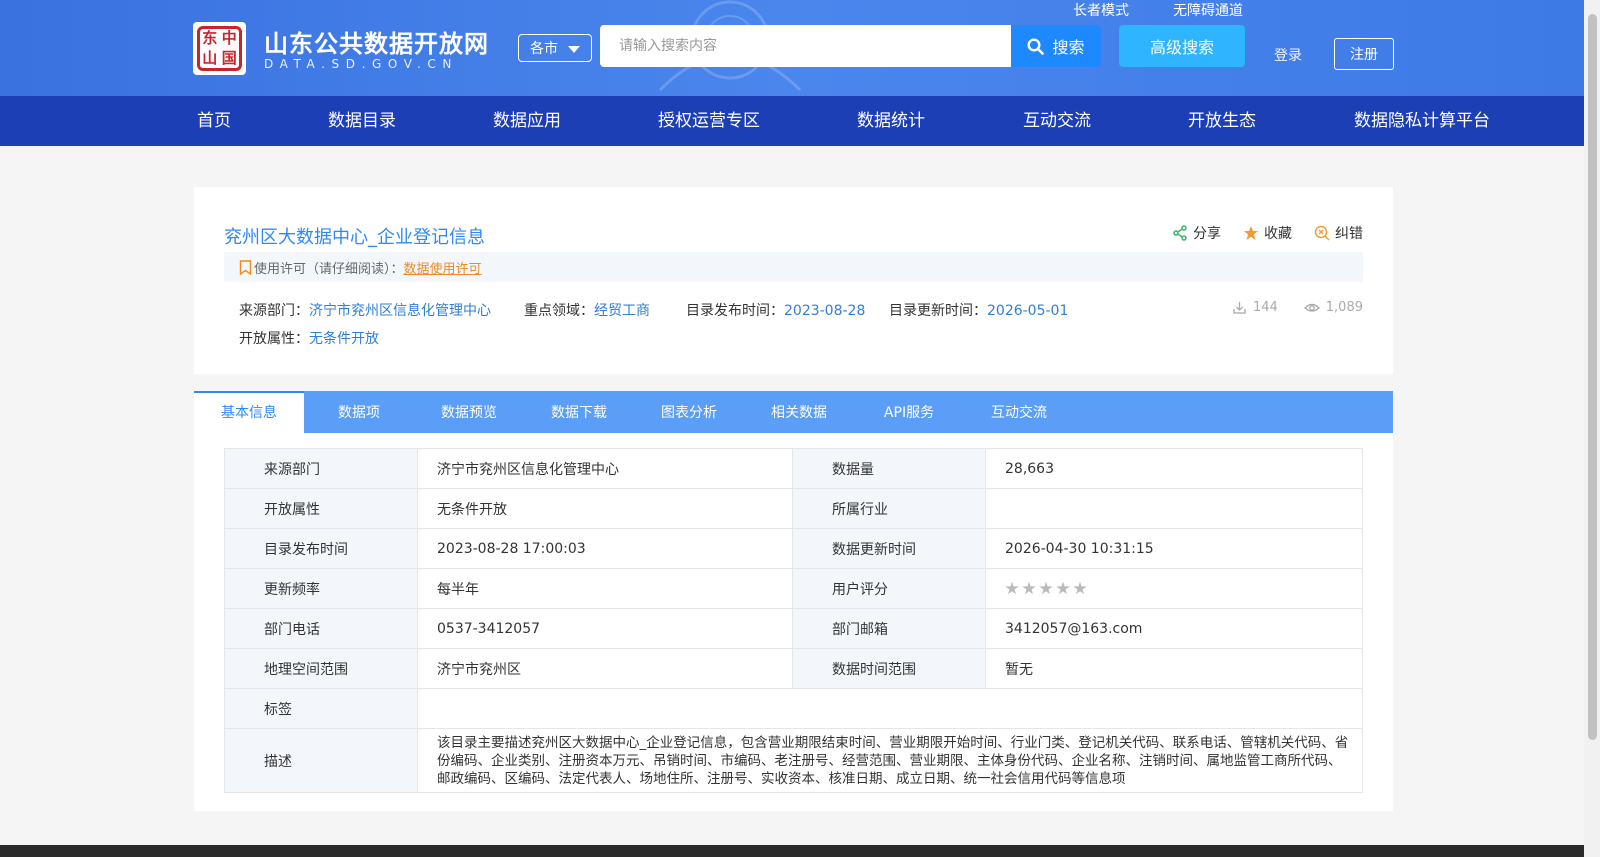 This screenshot has width=1600, height=857. I want to click on tab-data-preview: 数据预览, so click(469, 412).